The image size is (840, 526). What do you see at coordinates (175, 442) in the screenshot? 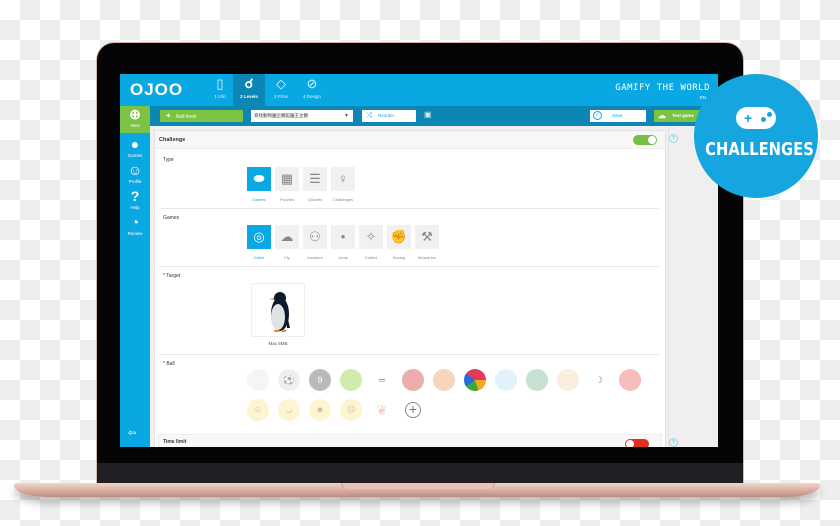
I see `time-limit-label: Time limit` at bounding box center [175, 442].